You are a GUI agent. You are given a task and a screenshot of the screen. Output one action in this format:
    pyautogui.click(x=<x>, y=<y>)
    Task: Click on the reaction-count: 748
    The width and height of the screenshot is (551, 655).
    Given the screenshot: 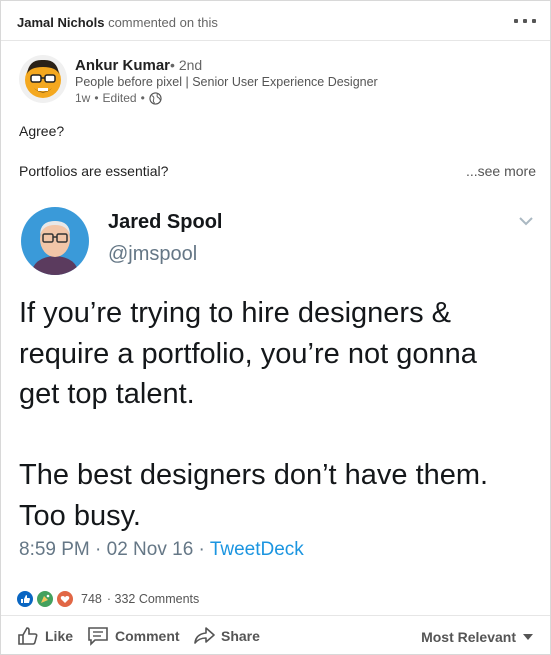 What is the action you would take?
    pyautogui.click(x=91, y=599)
    